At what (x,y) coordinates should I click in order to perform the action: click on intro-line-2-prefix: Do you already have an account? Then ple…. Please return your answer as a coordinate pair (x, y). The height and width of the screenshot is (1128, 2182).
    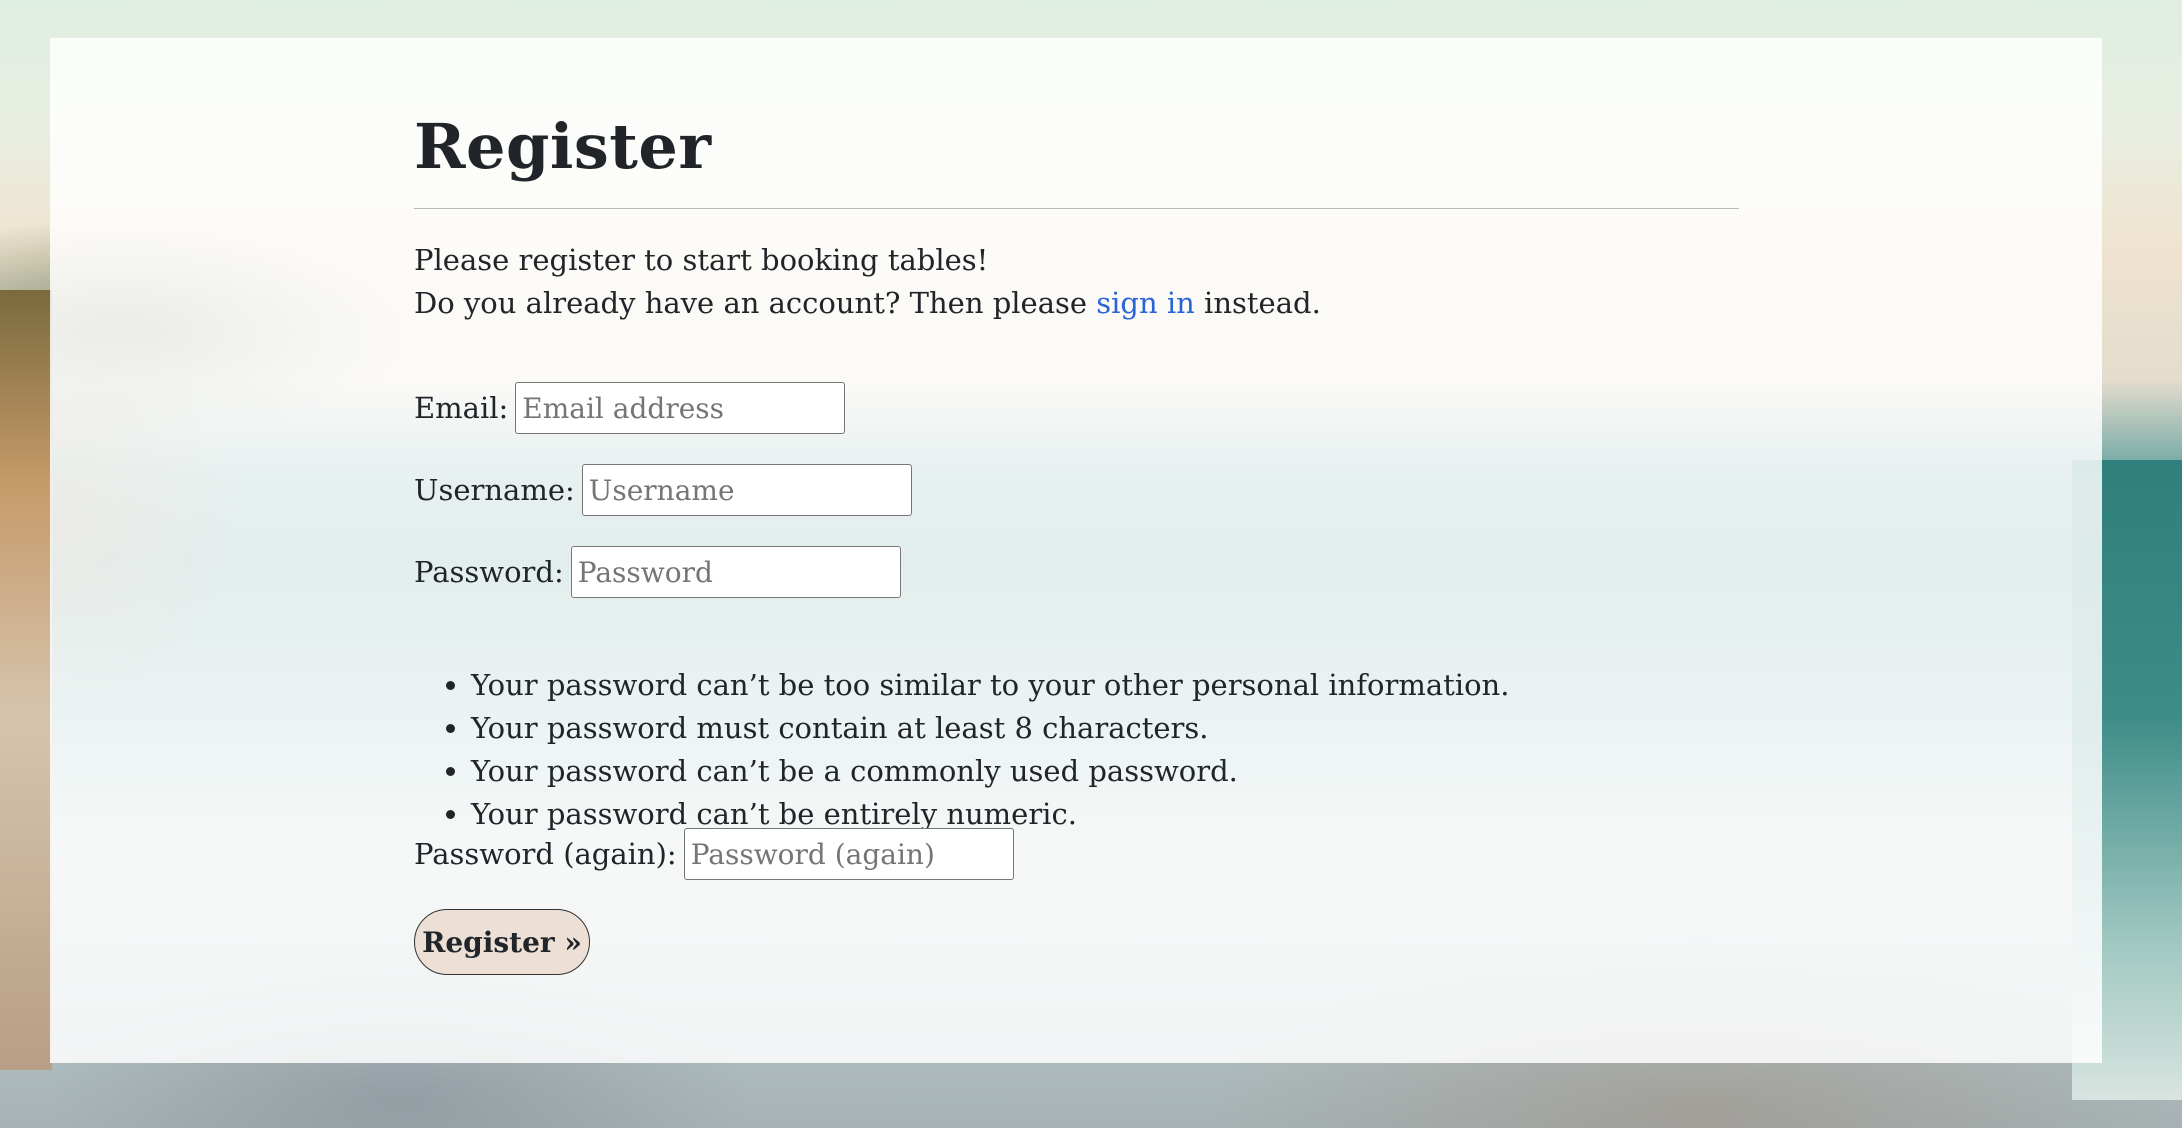
    Looking at the image, I should click on (755, 303).